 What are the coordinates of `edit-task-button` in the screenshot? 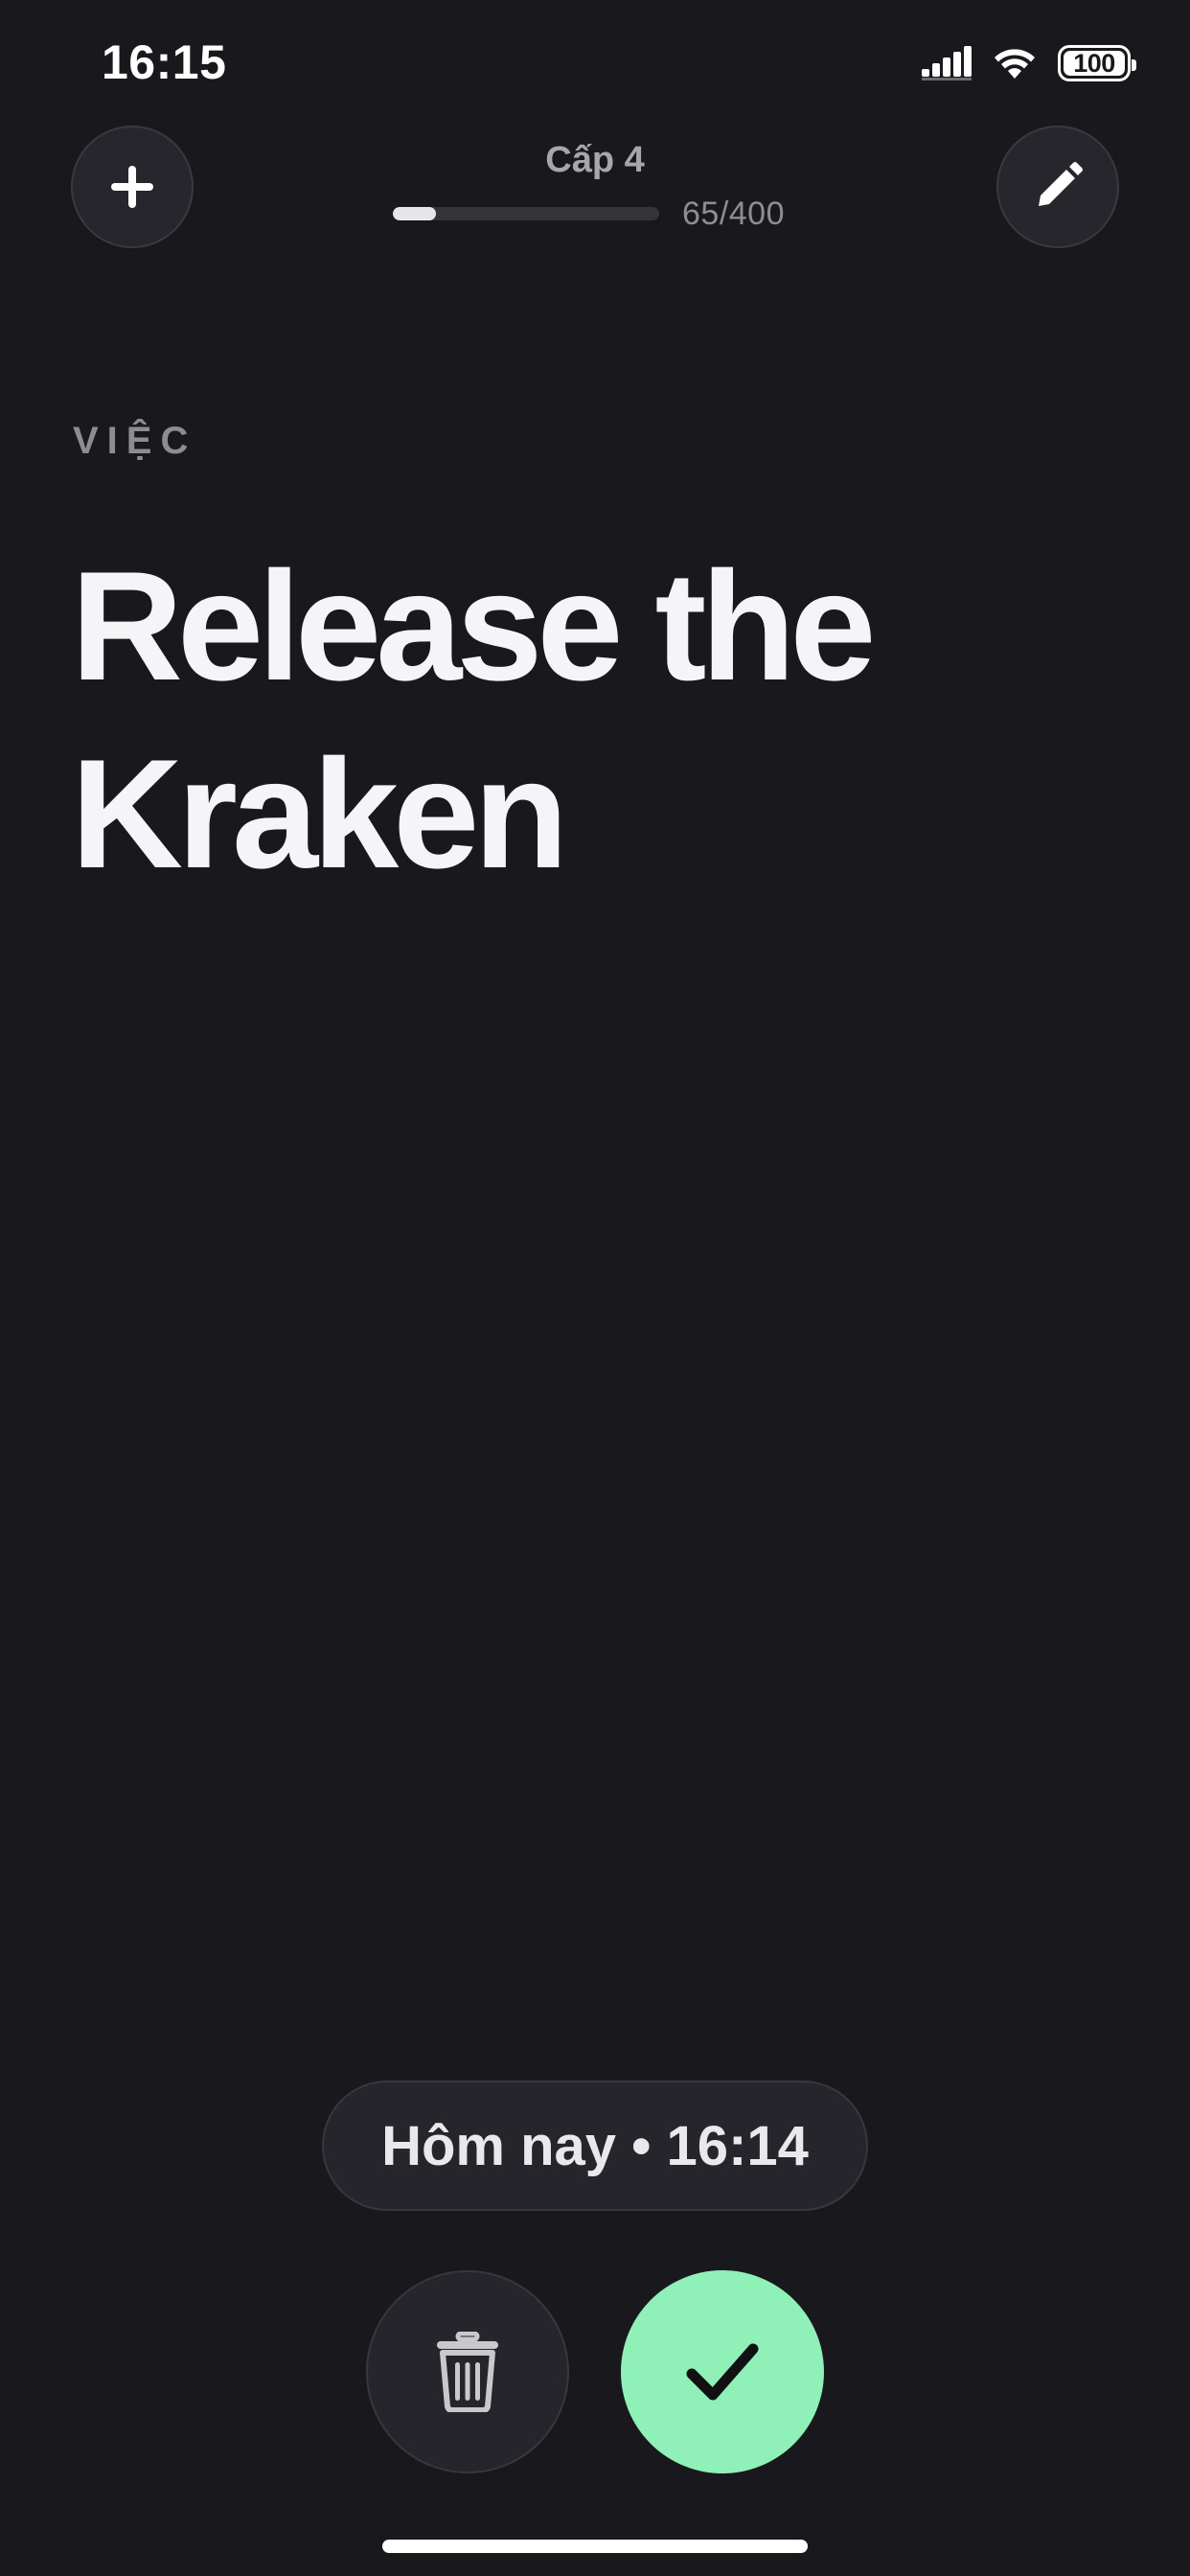 It's located at (1058, 187).